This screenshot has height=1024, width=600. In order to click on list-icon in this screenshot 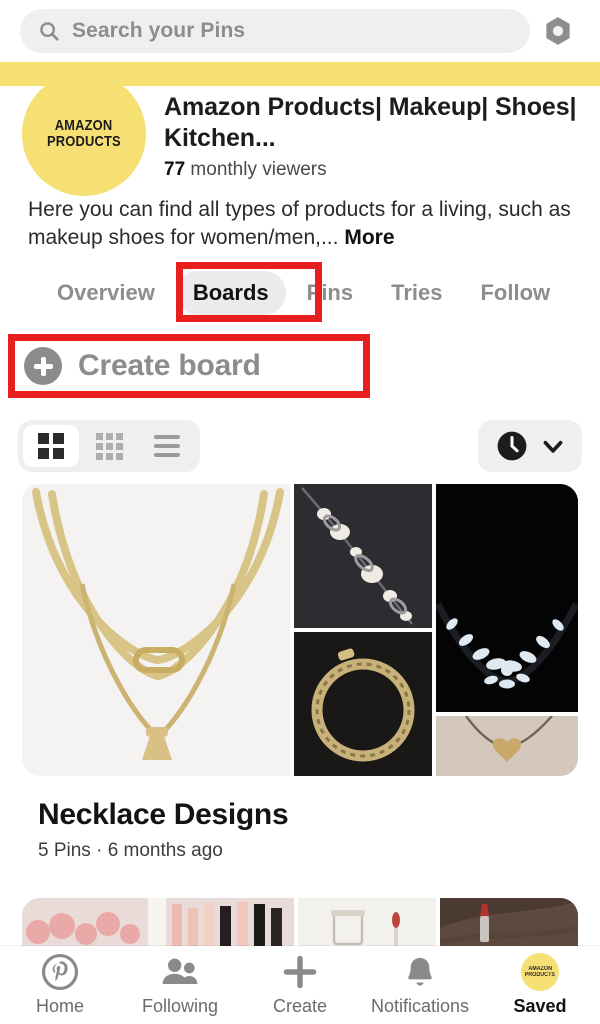, I will do `click(167, 446)`.